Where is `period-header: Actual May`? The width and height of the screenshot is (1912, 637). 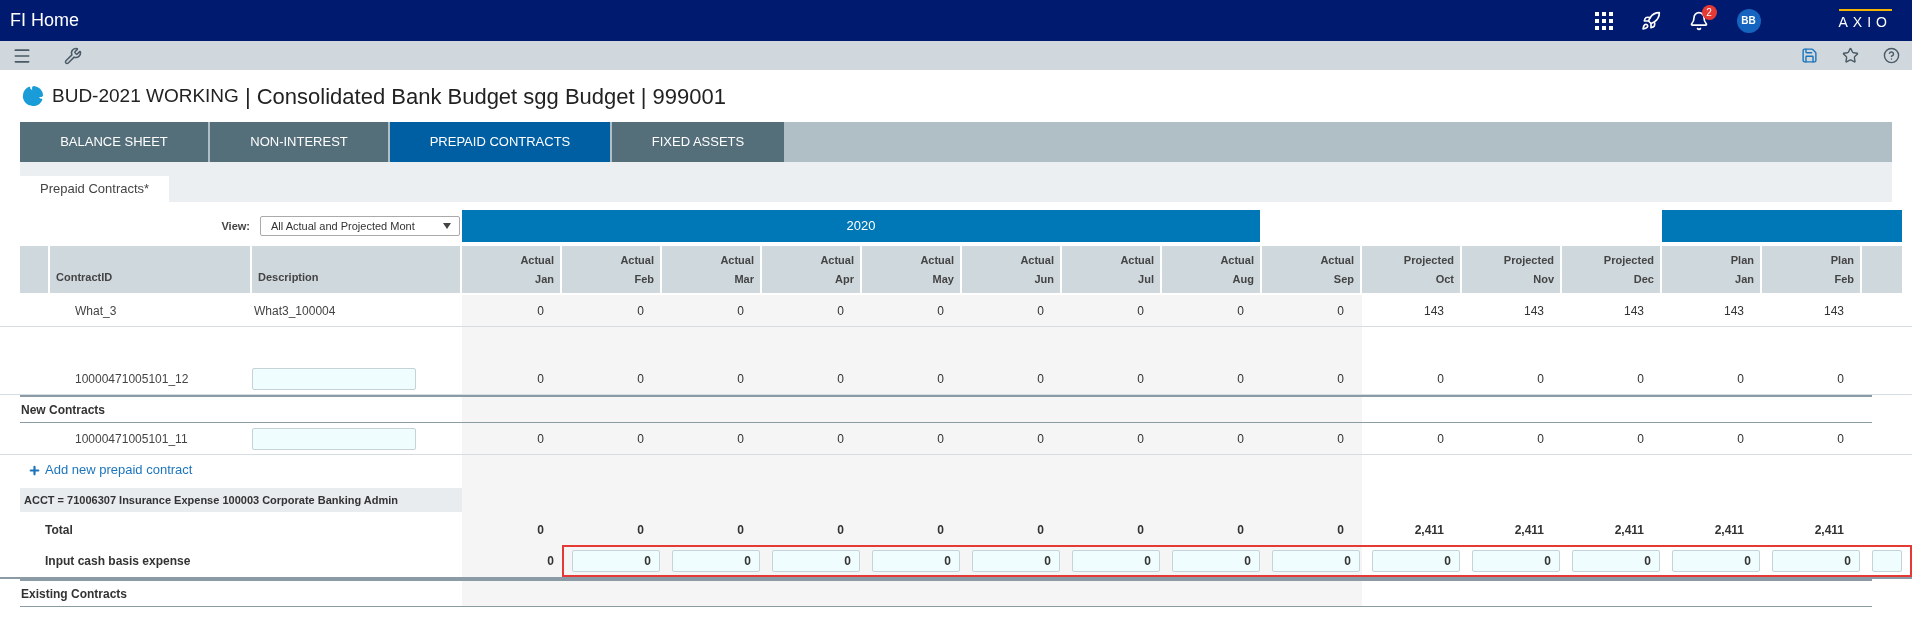 period-header: Actual May is located at coordinates (911, 269).